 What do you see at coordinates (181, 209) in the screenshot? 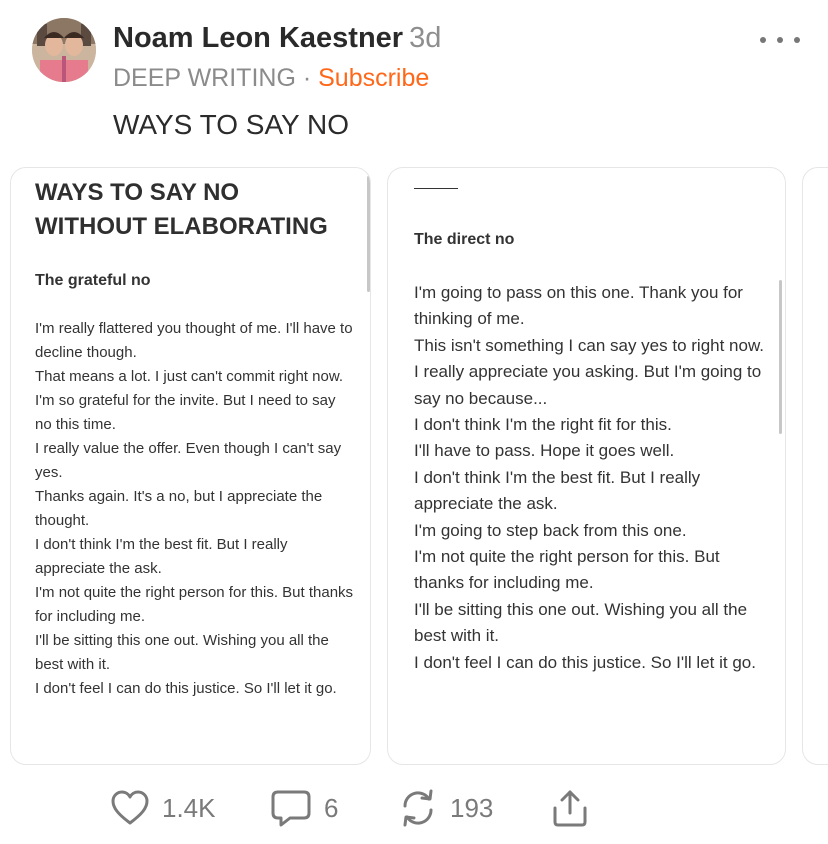
I see `card-title: WAYS TO SAY NO WITHOUT ELABORATING` at bounding box center [181, 209].